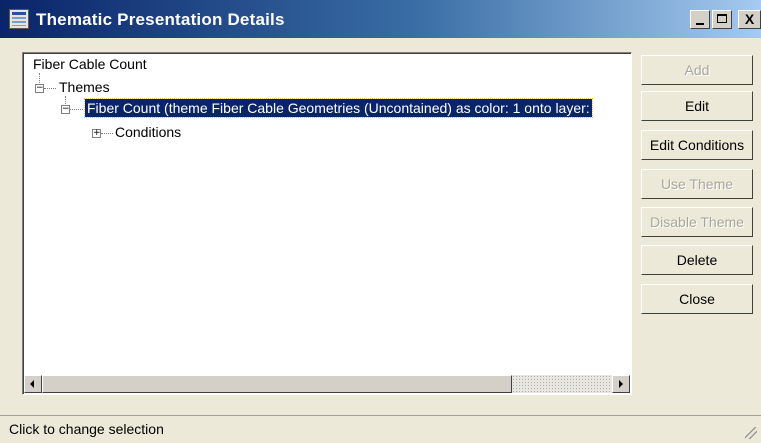  I want to click on horizontal-scrollbar, so click(327, 384).